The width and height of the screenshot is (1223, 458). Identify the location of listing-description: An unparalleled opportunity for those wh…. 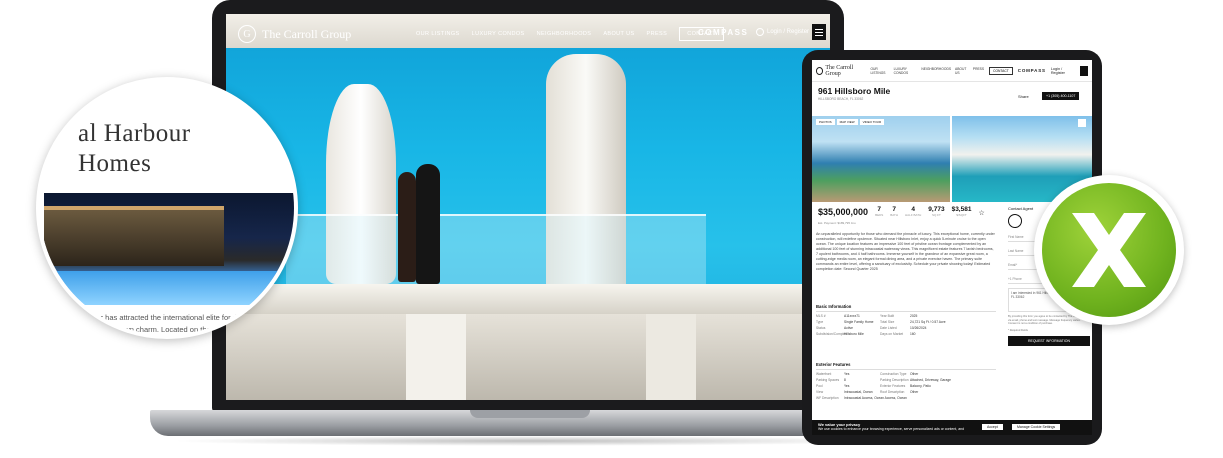
(905, 251).